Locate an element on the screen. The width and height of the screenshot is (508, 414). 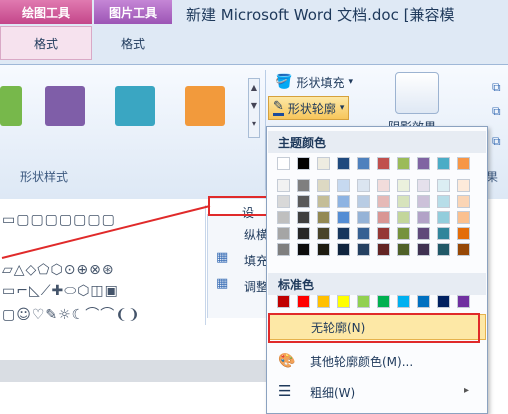
drawing-tools-label: 绘图工具 is located at coordinates (46, 12).